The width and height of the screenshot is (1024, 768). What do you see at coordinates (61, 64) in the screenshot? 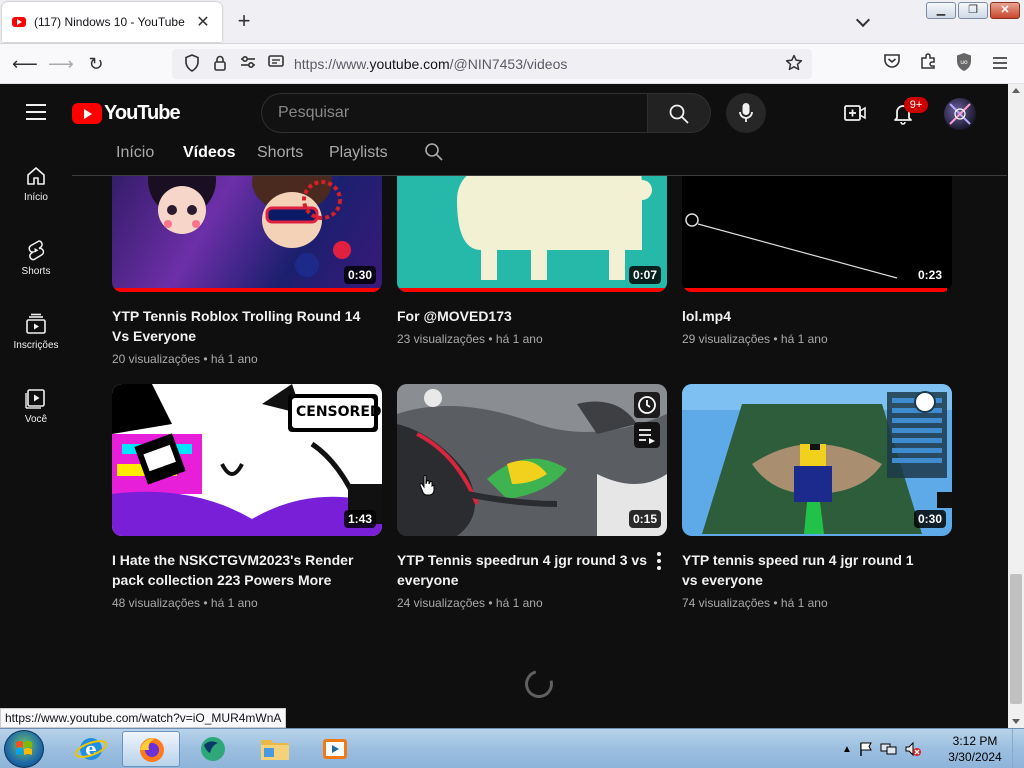
I see `forward-icon: ⟶` at bounding box center [61, 64].